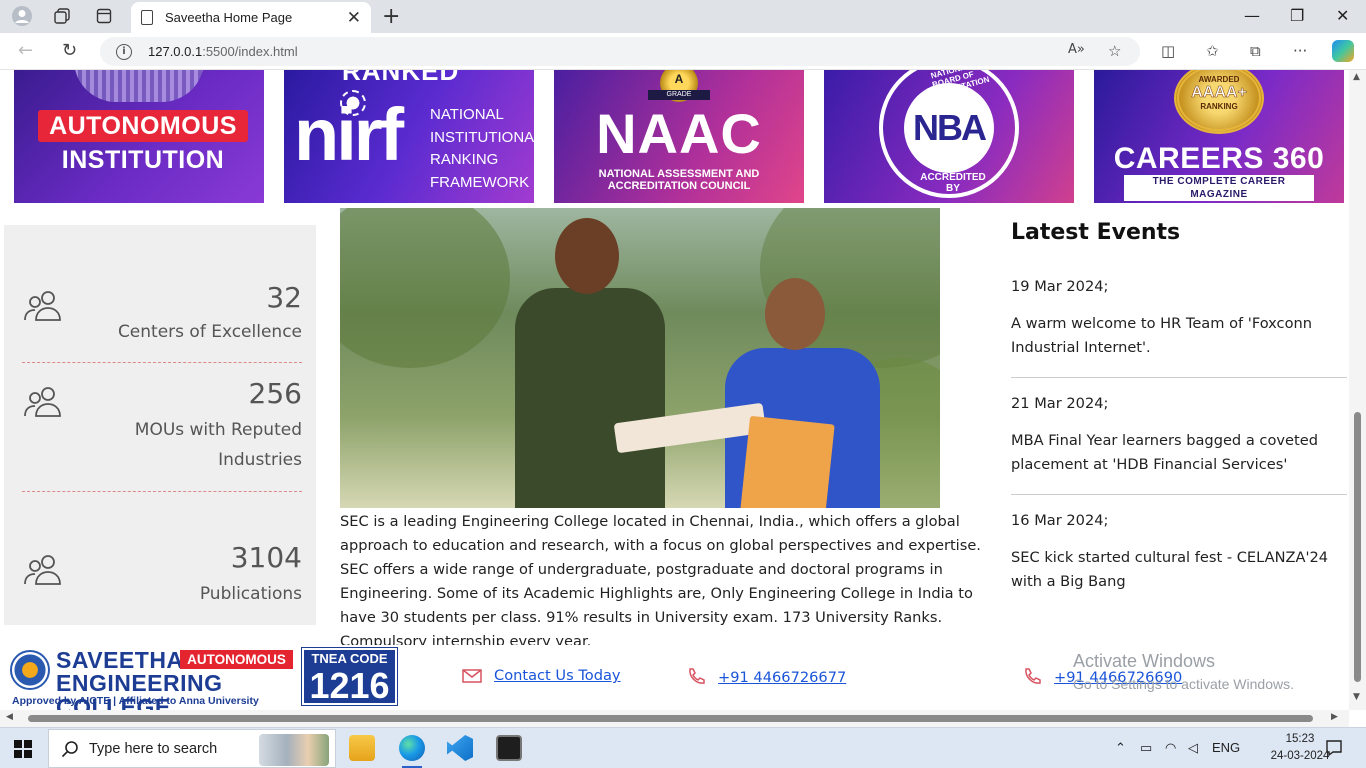  I want to click on award-medal: AWARDED AAAA+ RANKING, so click(1219, 102).